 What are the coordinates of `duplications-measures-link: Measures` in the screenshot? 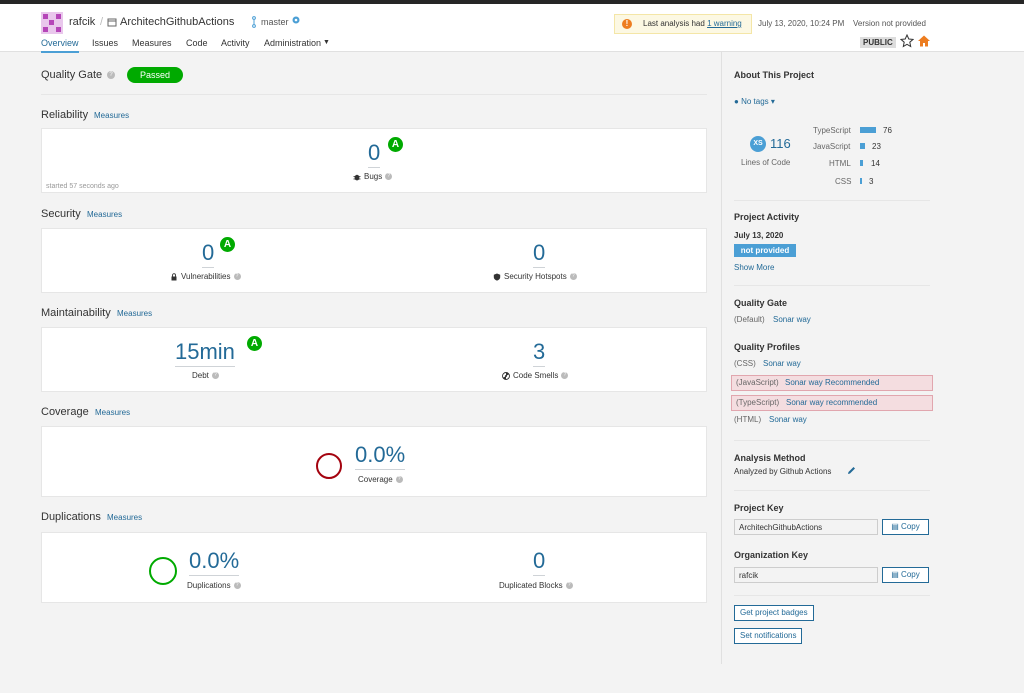 It's located at (124, 517).